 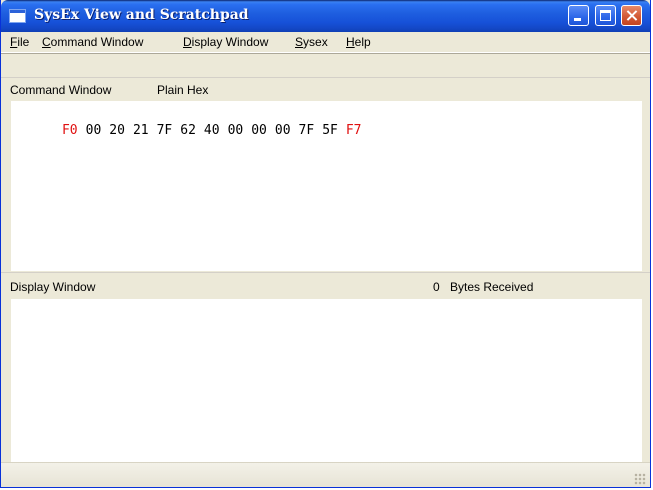 What do you see at coordinates (330, 130) in the screenshot?
I see `hex-byte: 5F` at bounding box center [330, 130].